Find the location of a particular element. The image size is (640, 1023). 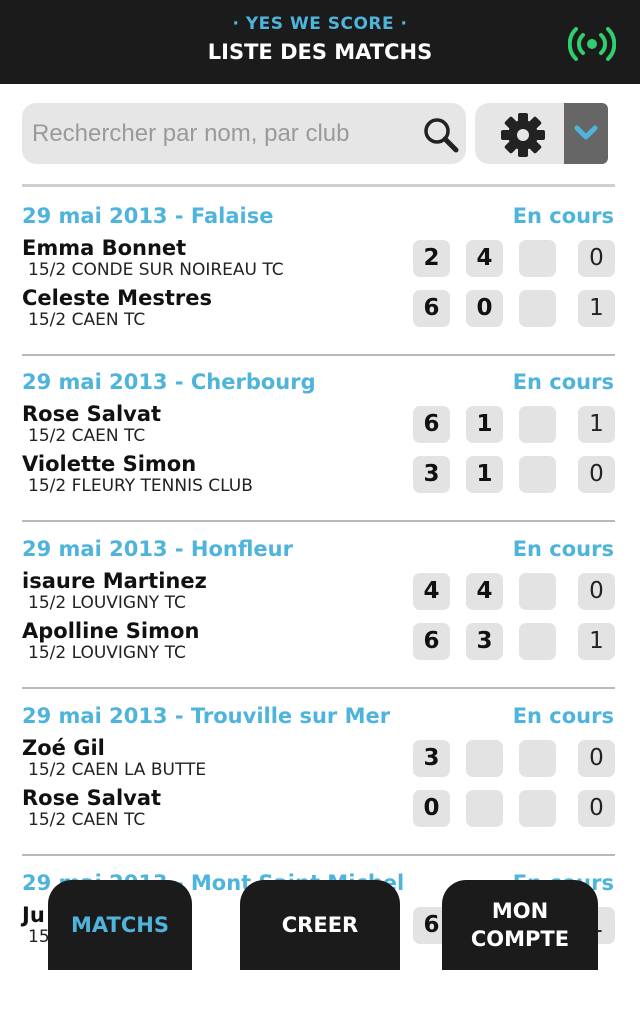

player-name: isaure Martinez is located at coordinates (114, 581).